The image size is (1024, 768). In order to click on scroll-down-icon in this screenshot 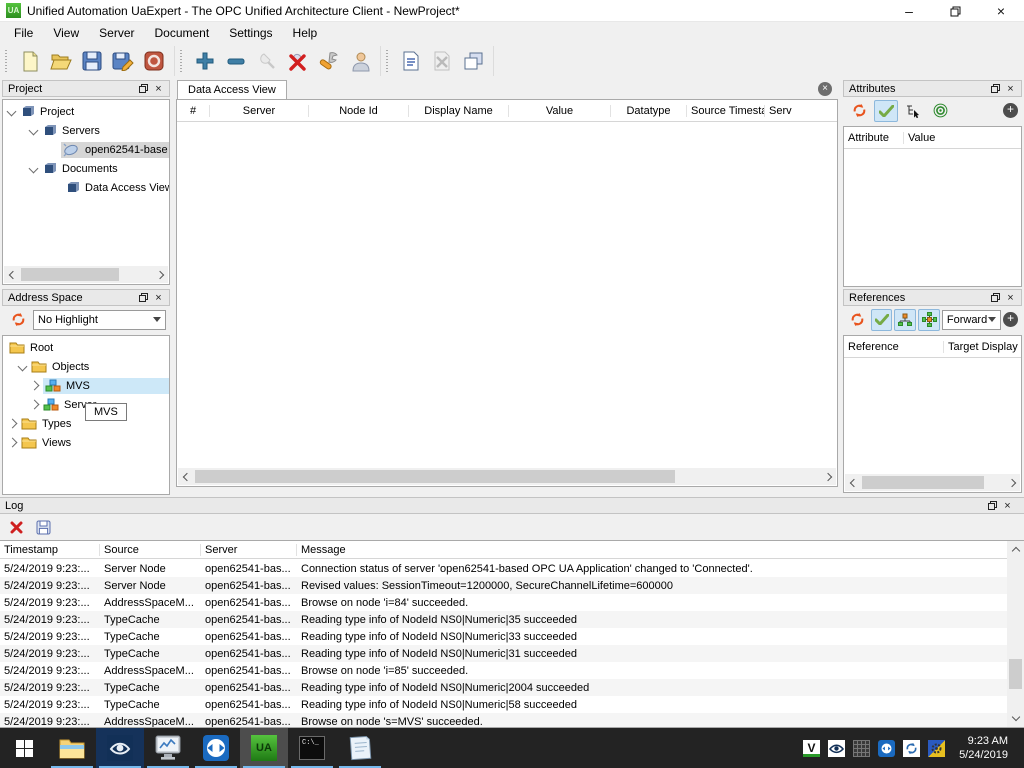, I will do `click(1015, 718)`.